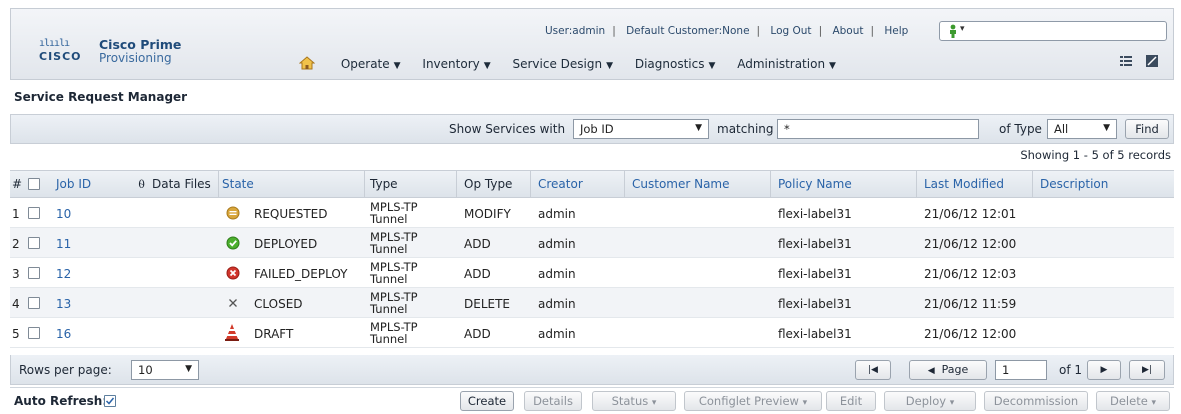 Image resolution: width=1181 pixels, height=414 pixels. Describe the element at coordinates (16, 214) in the screenshot. I see `row-number: 1` at that location.